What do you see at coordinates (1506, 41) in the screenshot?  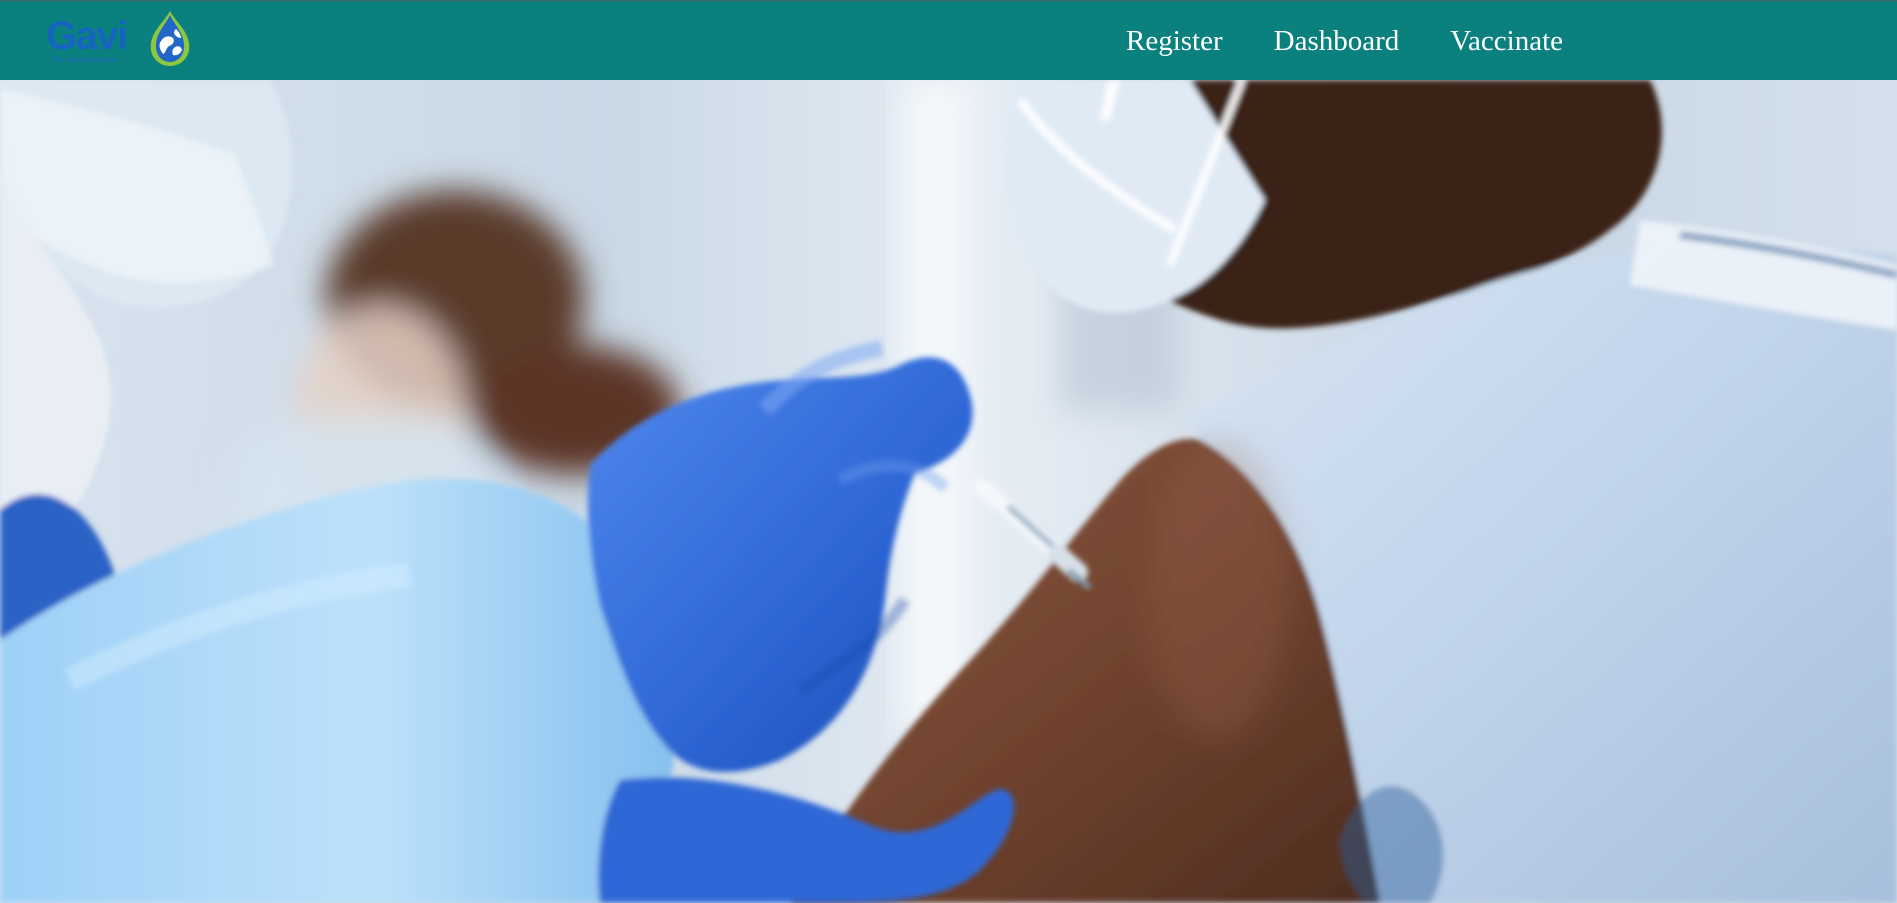 I see `nav-vaccinate-link: Vaccinate` at bounding box center [1506, 41].